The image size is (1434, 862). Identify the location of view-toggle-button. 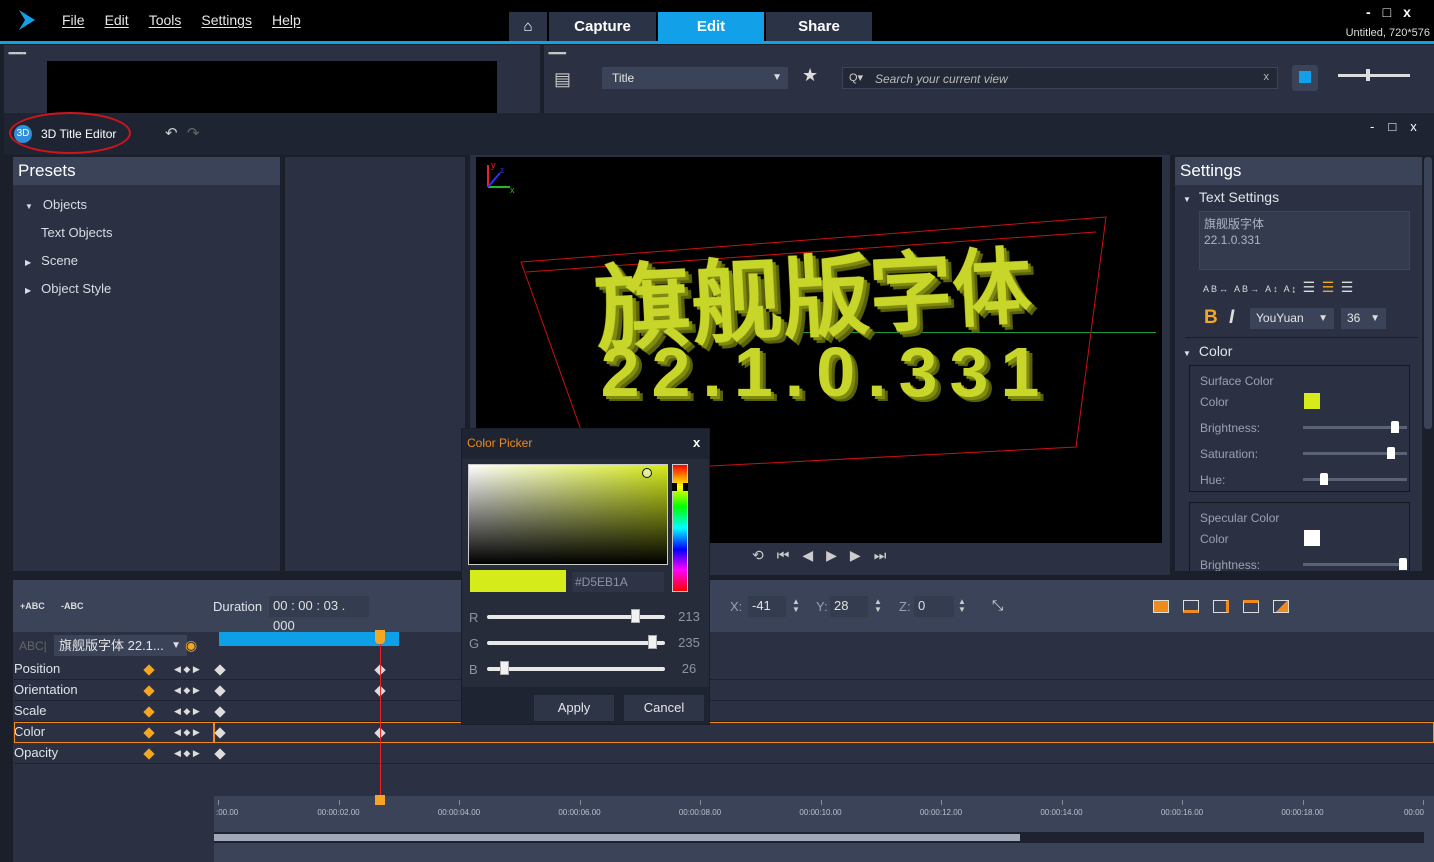
(1305, 78).